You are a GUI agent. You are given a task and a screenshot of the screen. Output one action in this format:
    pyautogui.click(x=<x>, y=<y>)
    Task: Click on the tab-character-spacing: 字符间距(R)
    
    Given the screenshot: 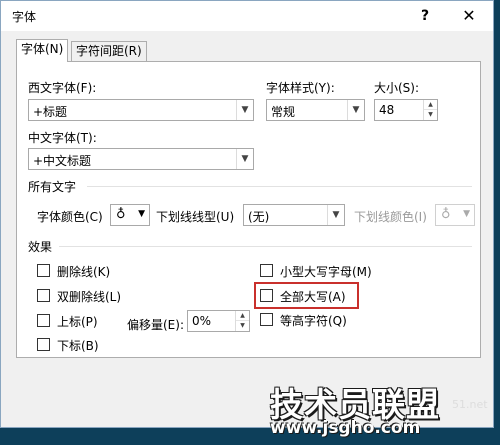 What is the action you would take?
    pyautogui.click(x=109, y=51)
    